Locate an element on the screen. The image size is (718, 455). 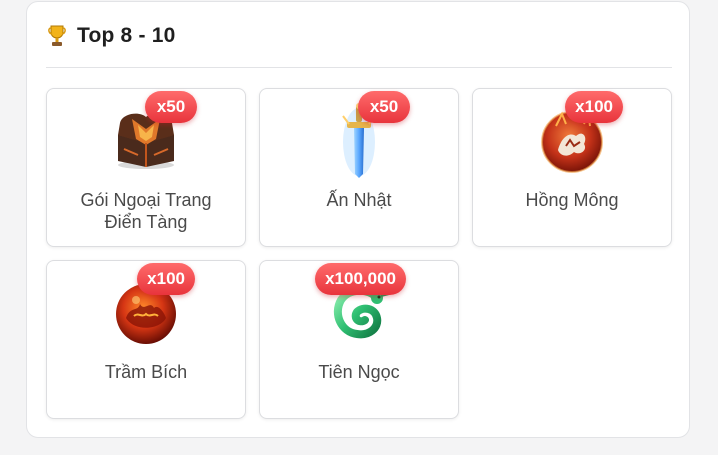
item-name: Tiên Ngọc is located at coordinates (359, 372).